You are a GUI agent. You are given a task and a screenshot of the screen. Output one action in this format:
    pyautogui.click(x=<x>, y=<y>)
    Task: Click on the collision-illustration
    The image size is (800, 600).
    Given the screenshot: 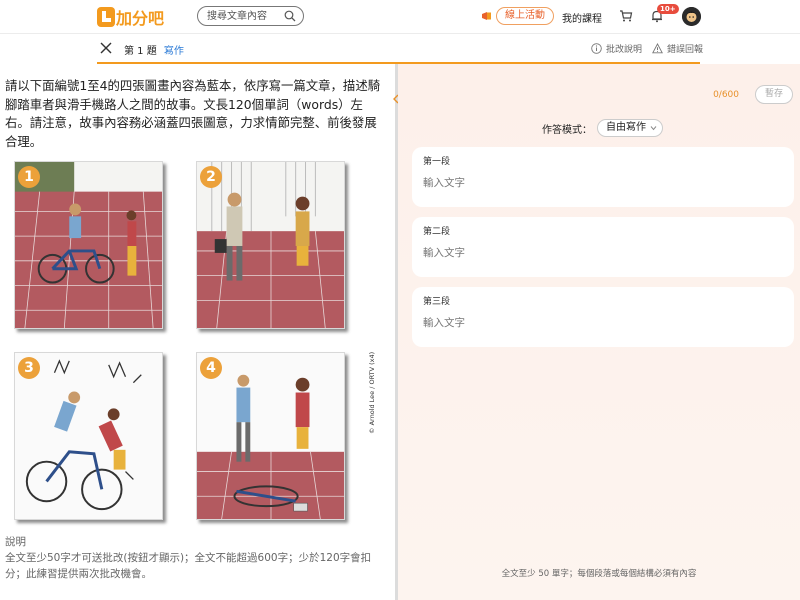 What is the action you would take?
    pyautogui.click(x=88, y=436)
    